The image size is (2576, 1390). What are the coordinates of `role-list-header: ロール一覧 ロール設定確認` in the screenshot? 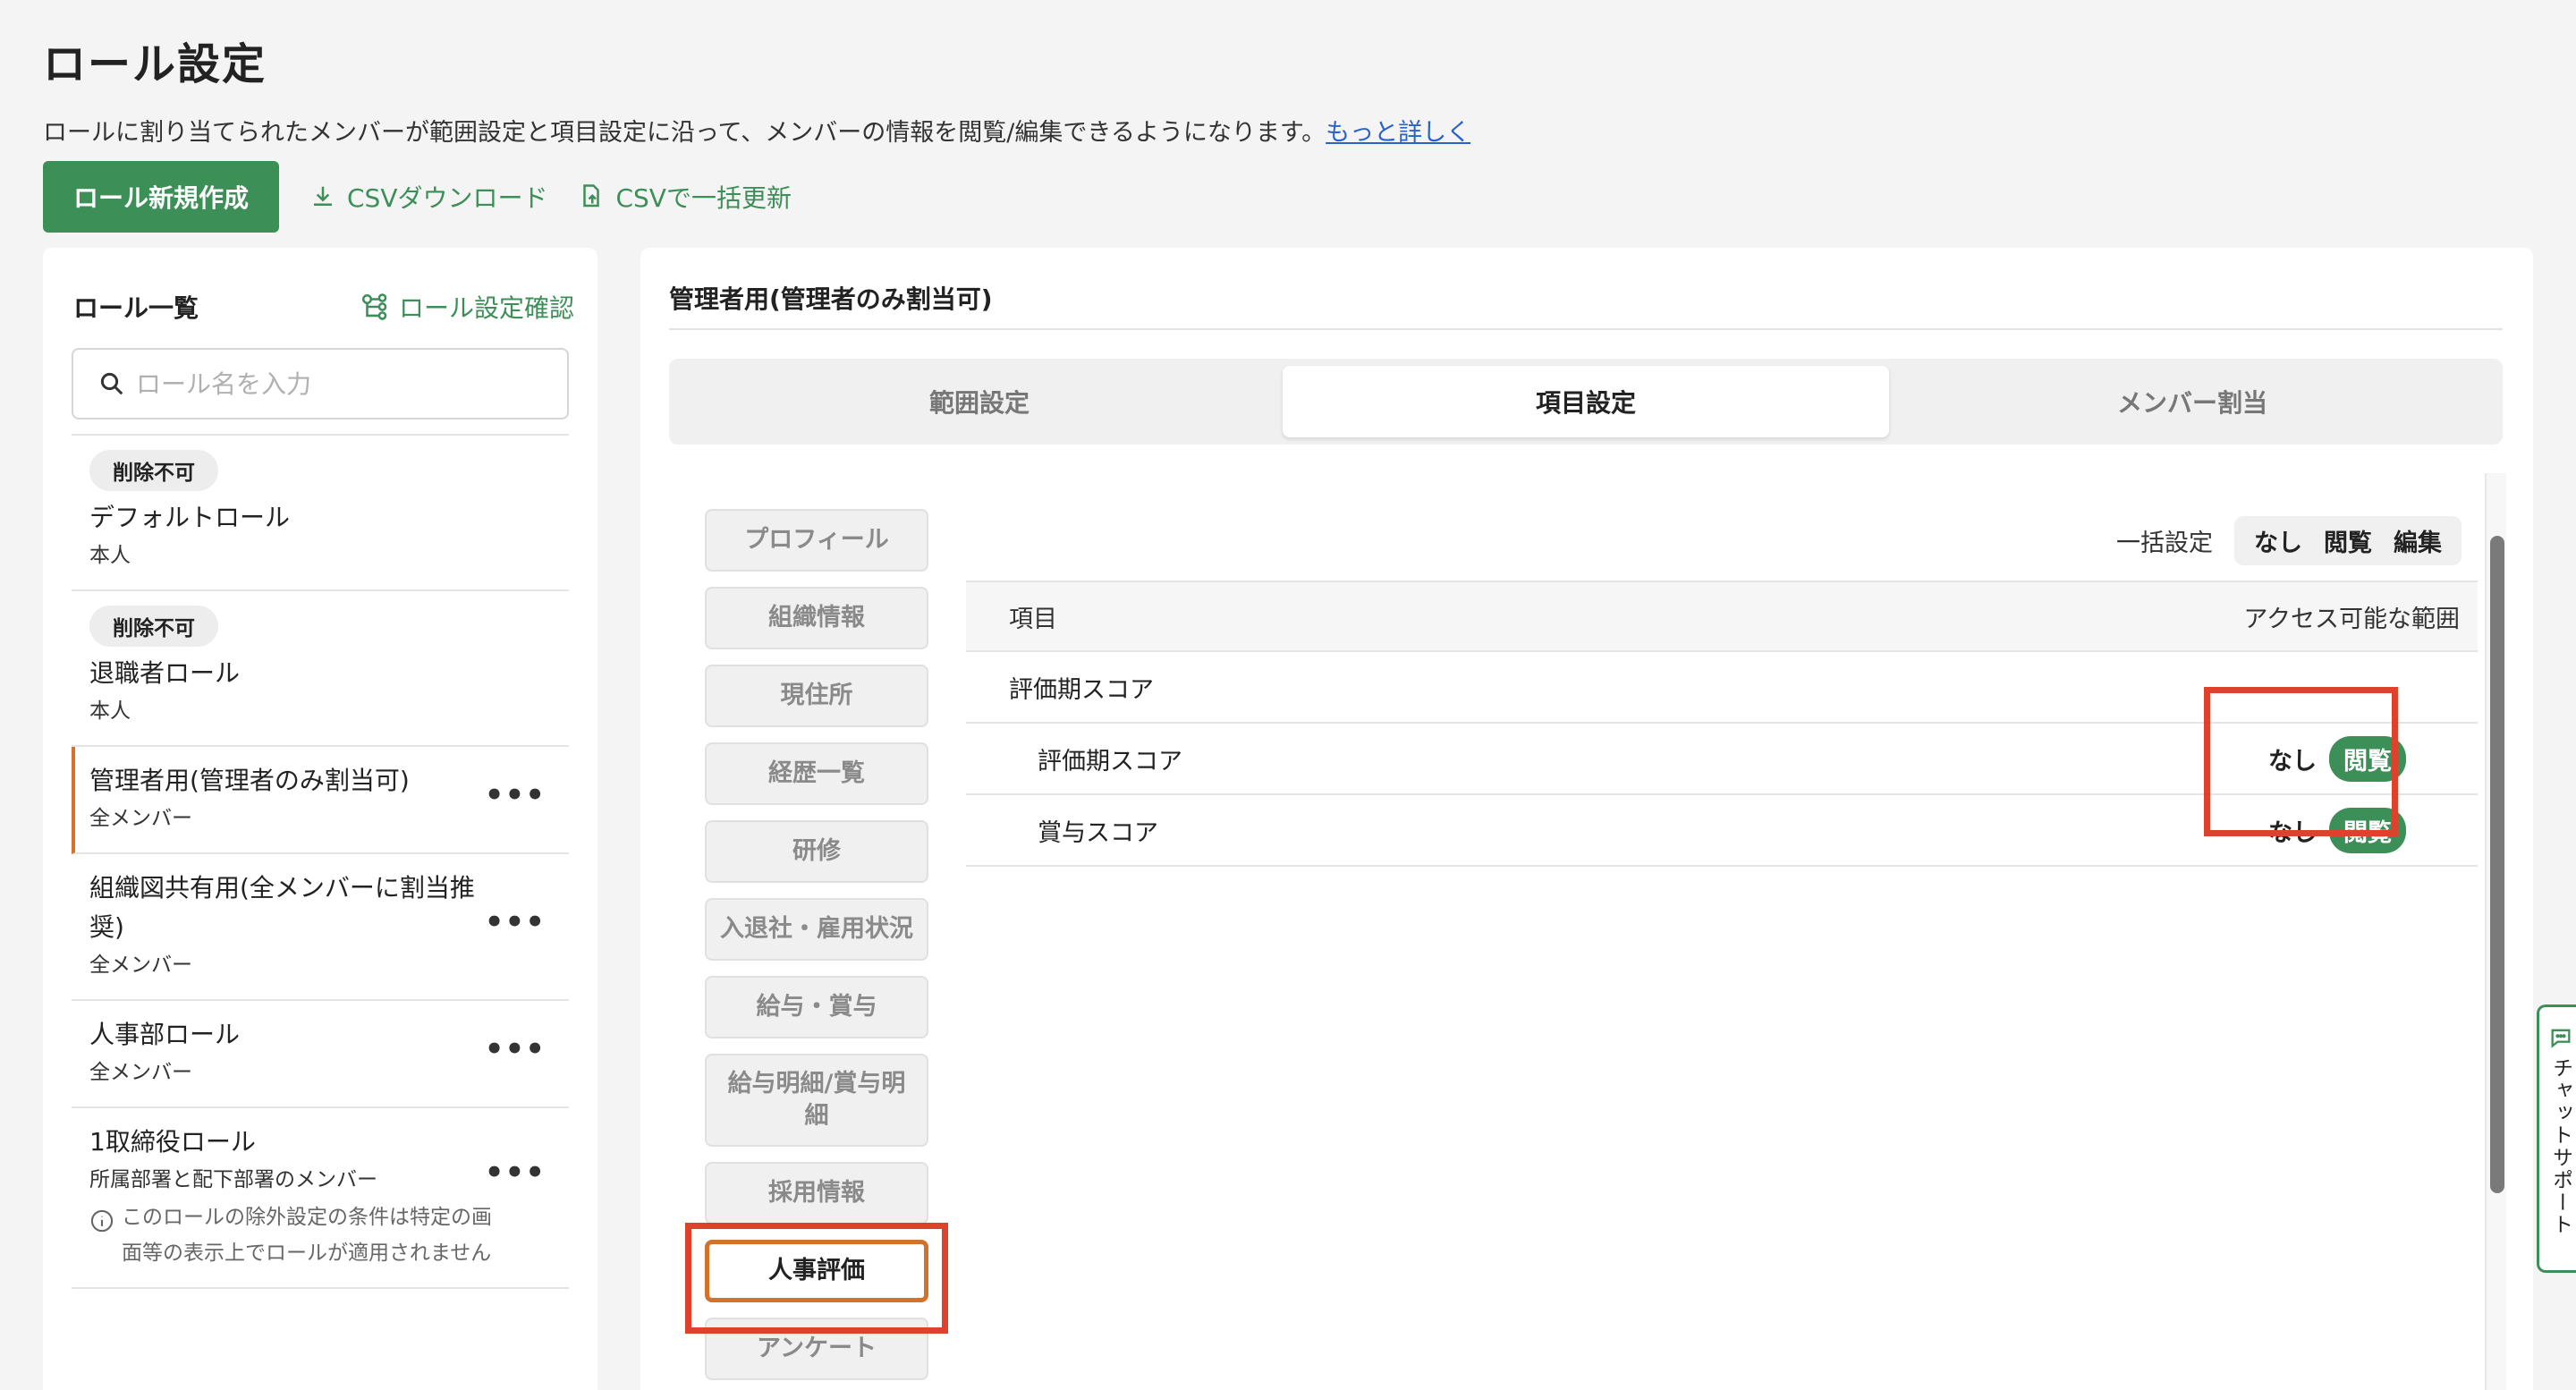 It's located at (323, 307).